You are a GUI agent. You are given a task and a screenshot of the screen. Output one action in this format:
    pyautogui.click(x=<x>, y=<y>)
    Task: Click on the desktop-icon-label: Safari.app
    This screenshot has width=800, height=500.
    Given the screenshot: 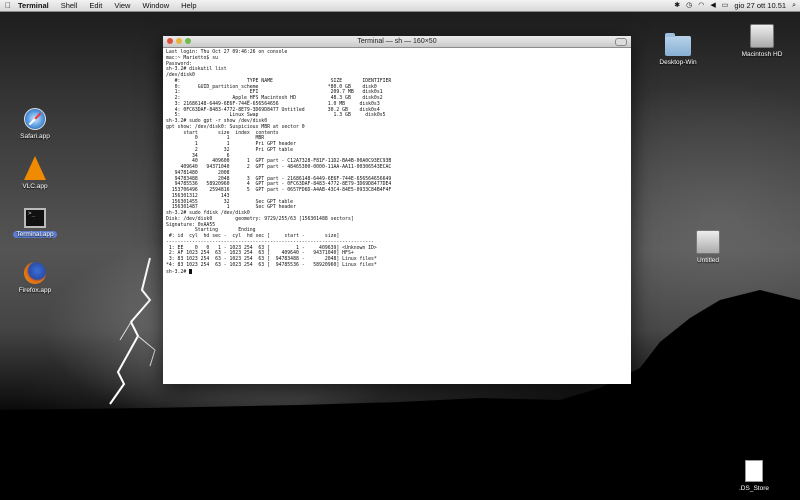 What is the action you would take?
    pyautogui.click(x=35, y=136)
    